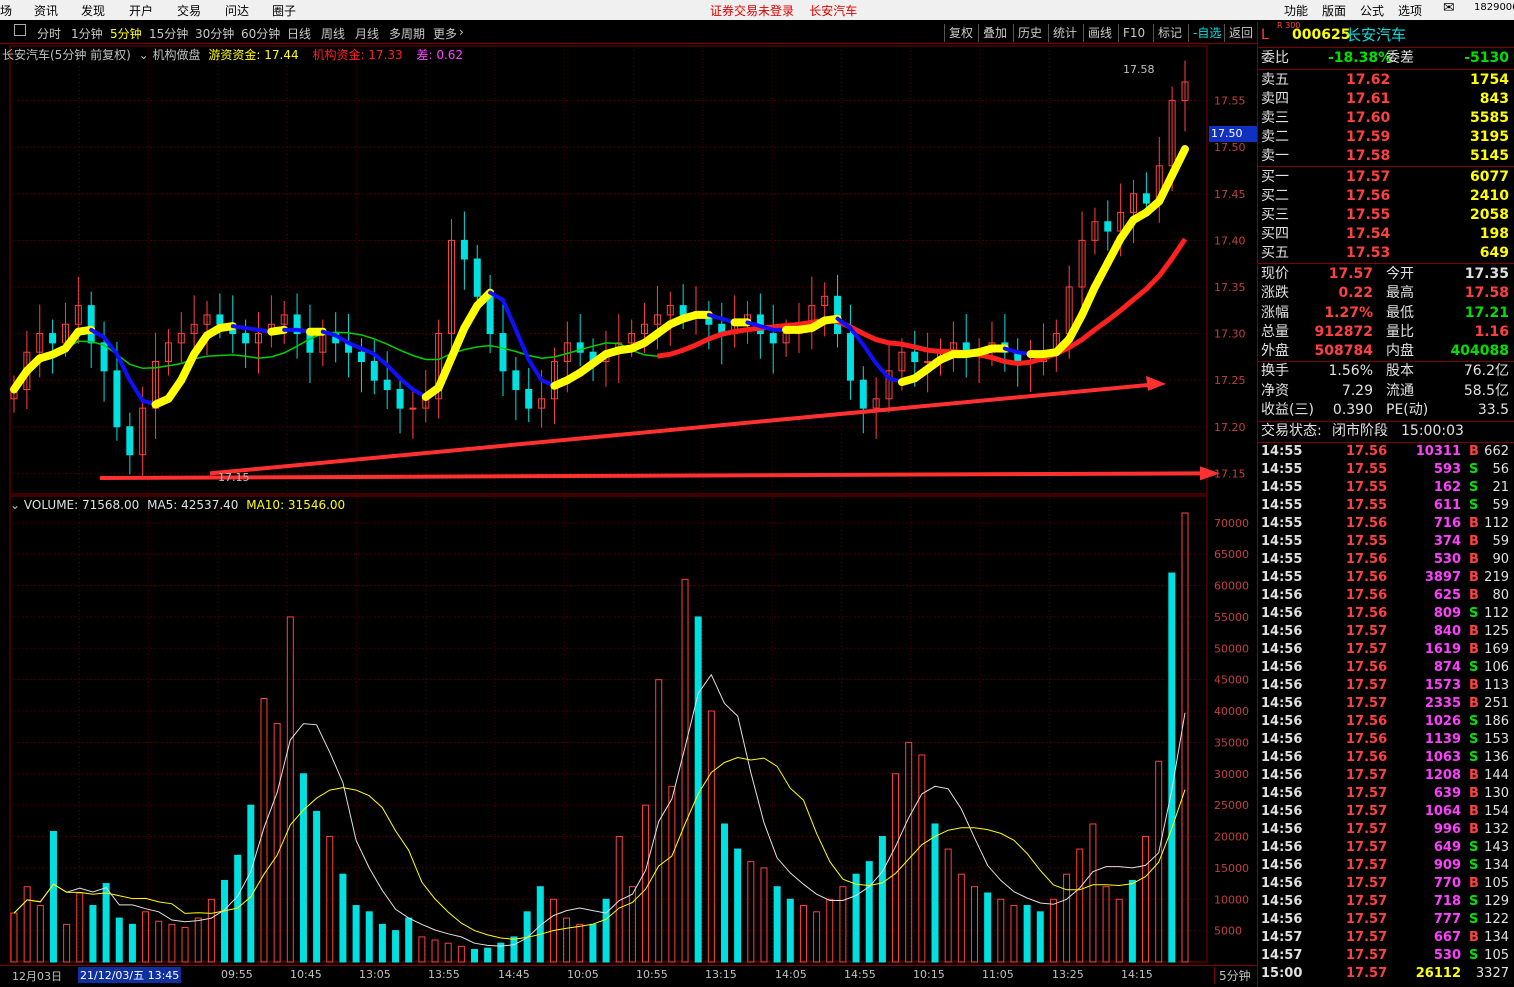 The image size is (1514, 987). What do you see at coordinates (1386, 80) in the screenshot?
I see `ask-row: 卖五 17.62 1754` at bounding box center [1386, 80].